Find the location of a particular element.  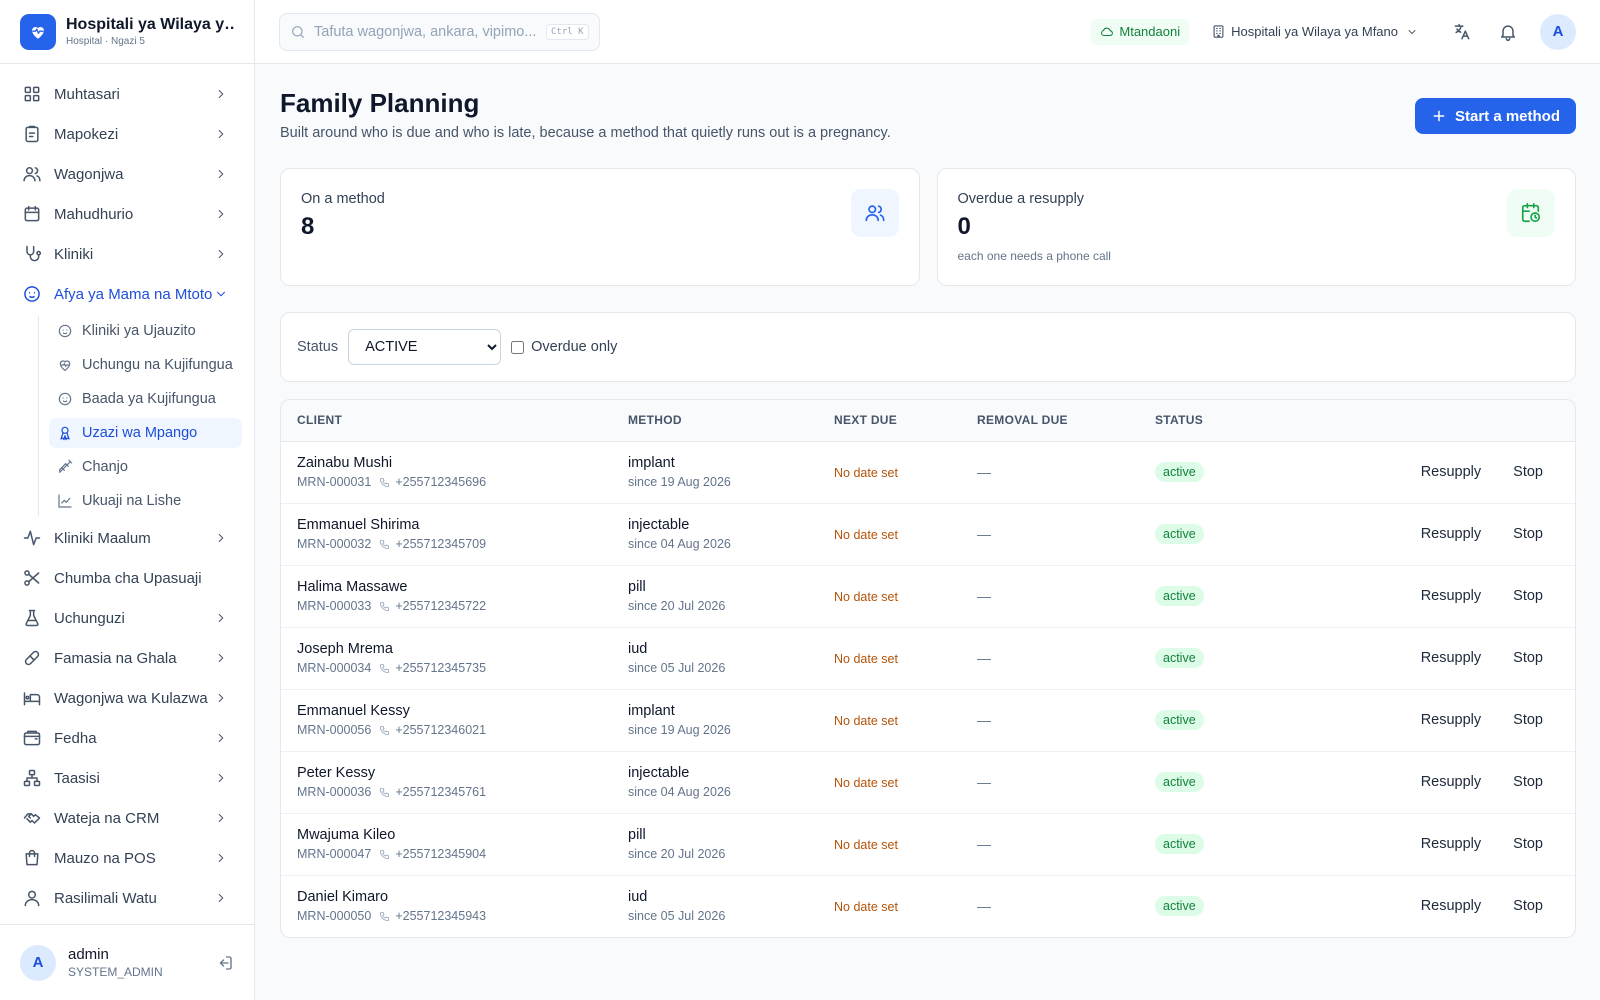

sidebar-item-kliniki-maalum: Kliniki Maalum is located at coordinates (127, 538).